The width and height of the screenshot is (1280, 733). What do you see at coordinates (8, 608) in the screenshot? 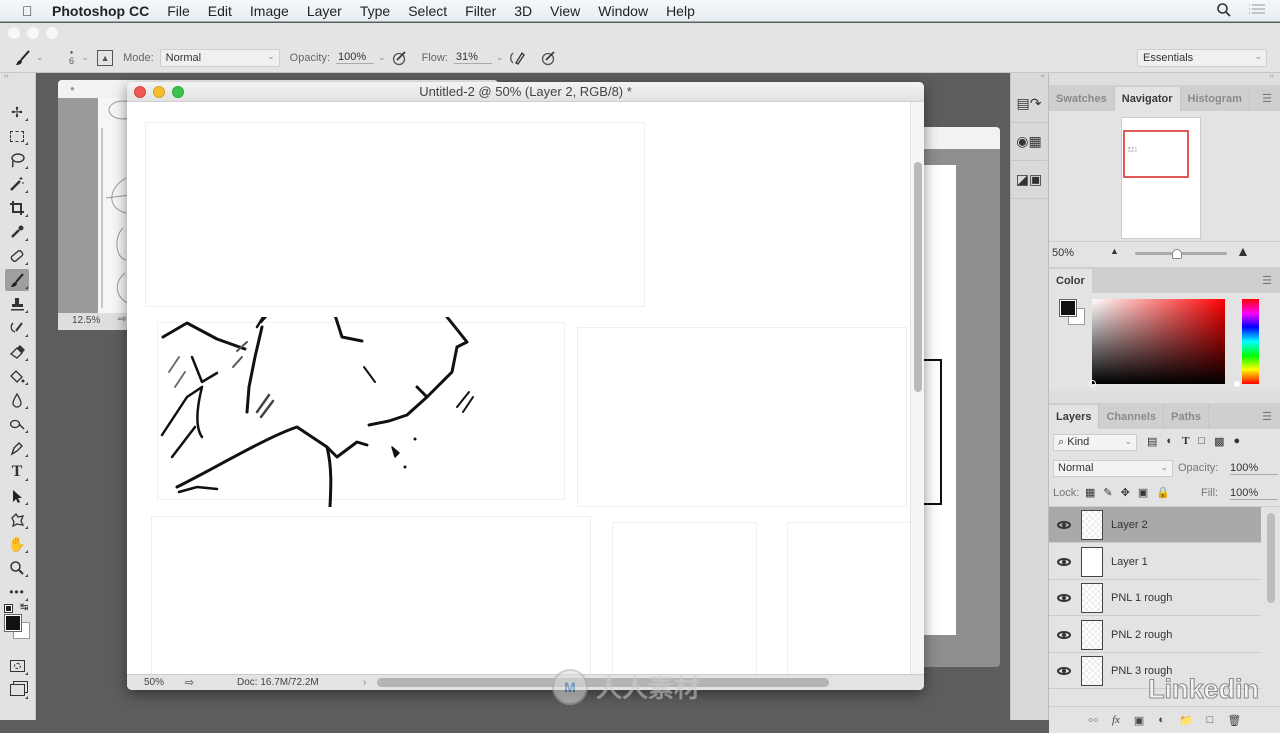
I see `default-colors-icon` at bounding box center [8, 608].